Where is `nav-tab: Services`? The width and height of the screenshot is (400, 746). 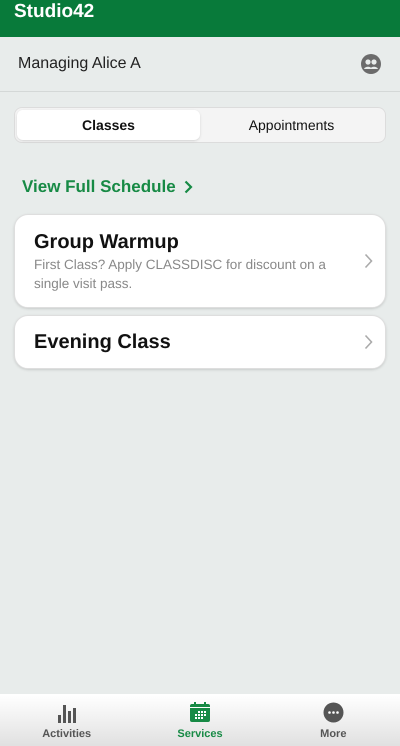 nav-tab: Services is located at coordinates (200, 720).